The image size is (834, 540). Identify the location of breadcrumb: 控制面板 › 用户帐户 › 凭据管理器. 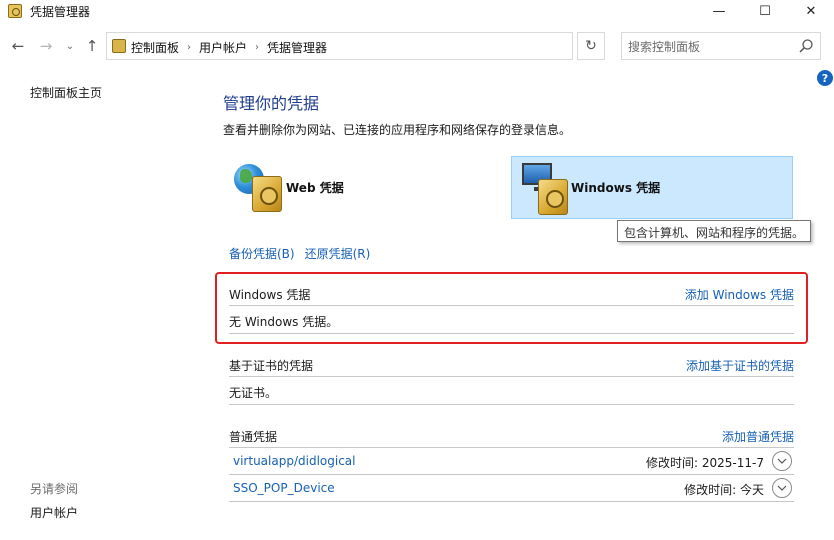
(229, 47).